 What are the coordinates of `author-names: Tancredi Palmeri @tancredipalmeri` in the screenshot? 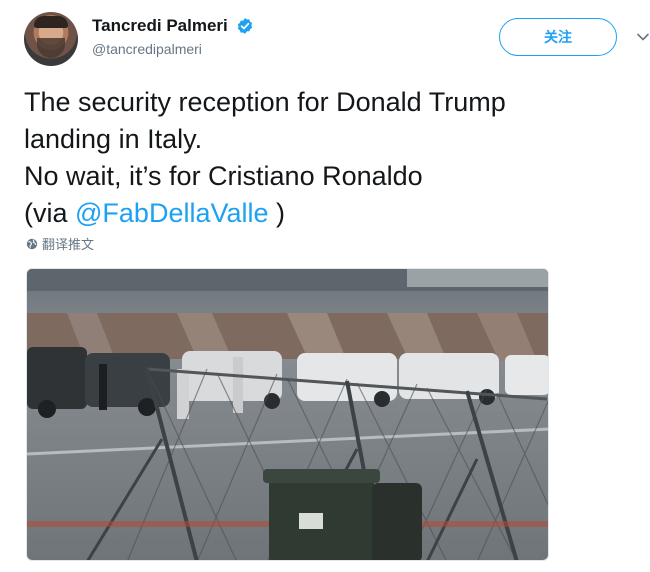 It's located at (173, 36).